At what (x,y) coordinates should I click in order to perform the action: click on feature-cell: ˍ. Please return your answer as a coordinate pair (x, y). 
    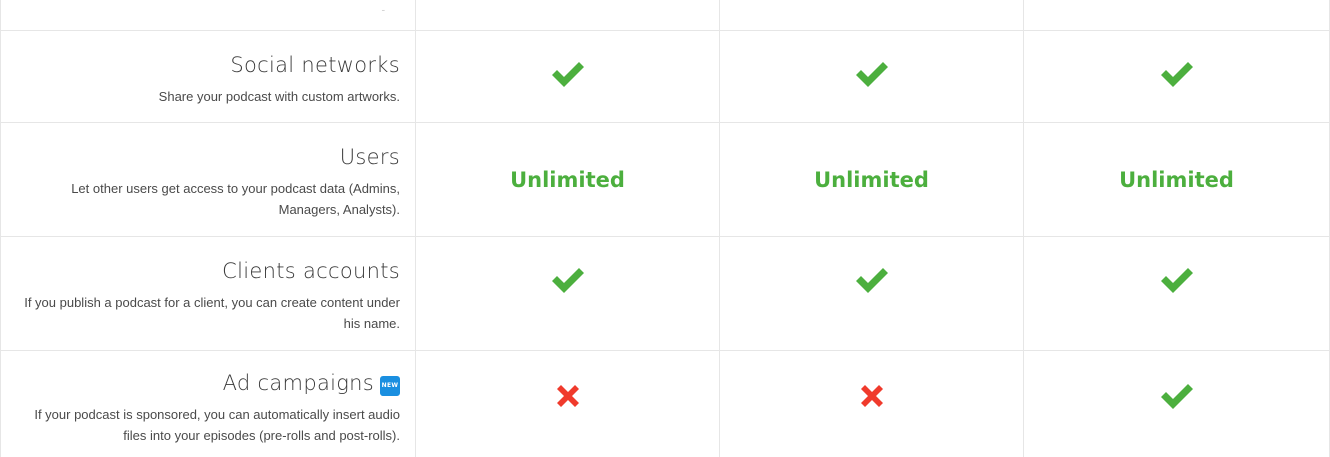
    Looking at the image, I should click on (208, 15).